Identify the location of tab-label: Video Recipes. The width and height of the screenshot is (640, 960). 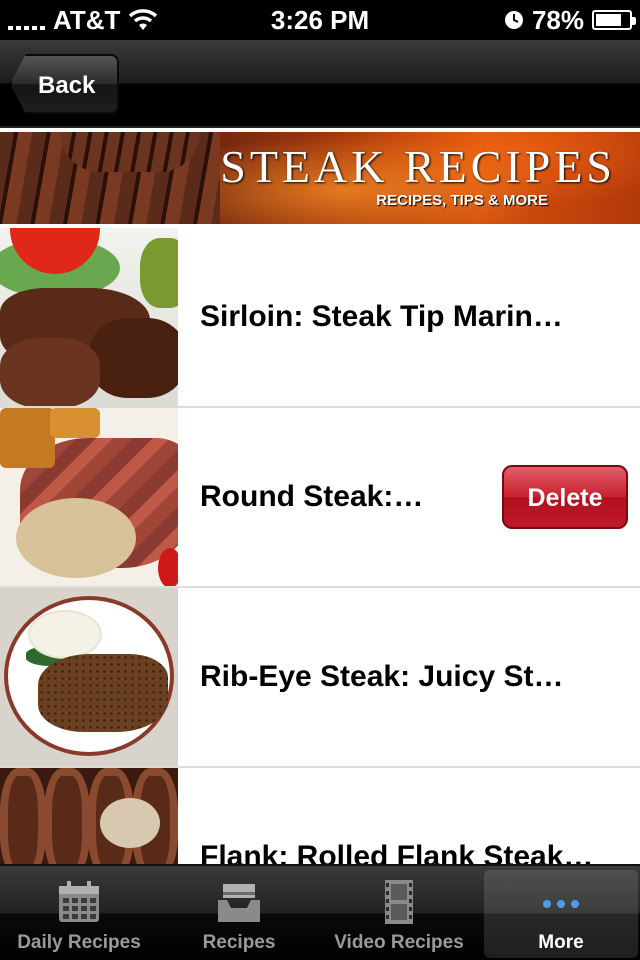
(399, 942).